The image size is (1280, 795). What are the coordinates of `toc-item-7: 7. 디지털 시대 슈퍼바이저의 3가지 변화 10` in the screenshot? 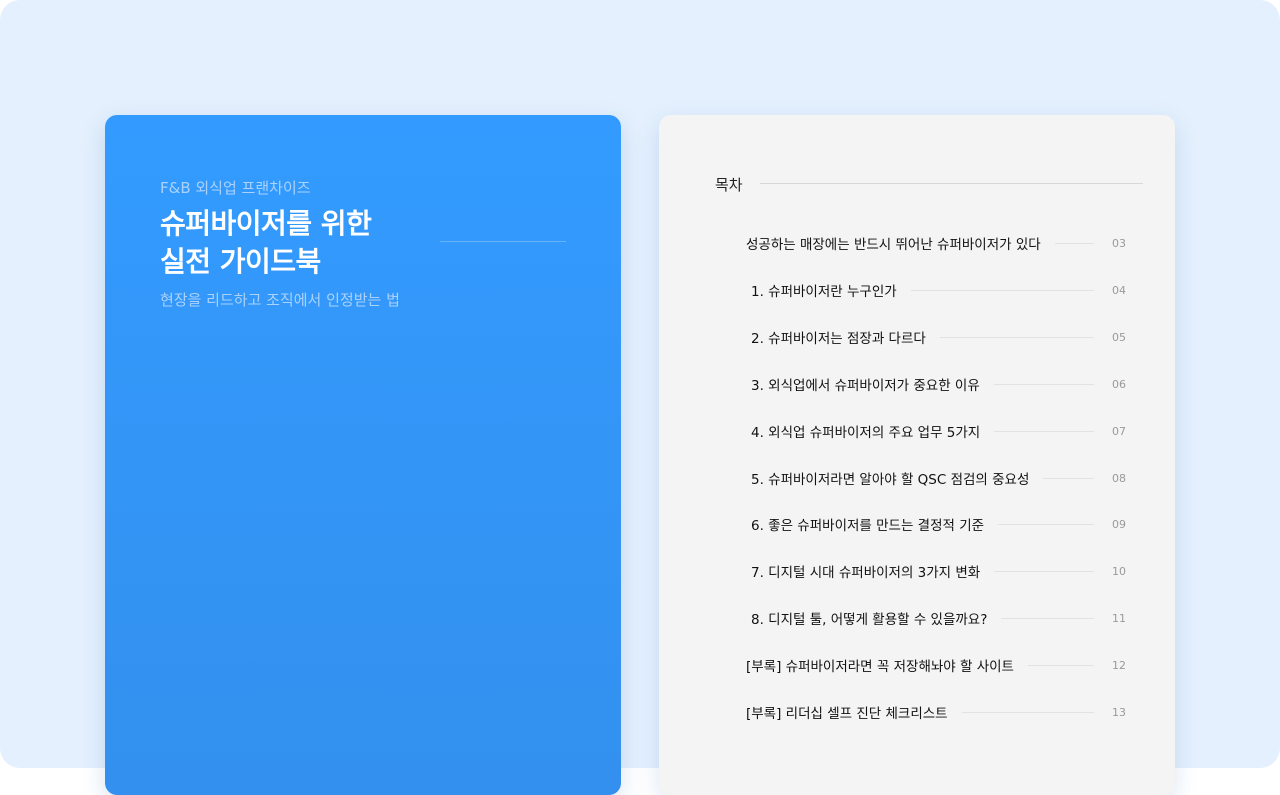 It's located at (938, 571).